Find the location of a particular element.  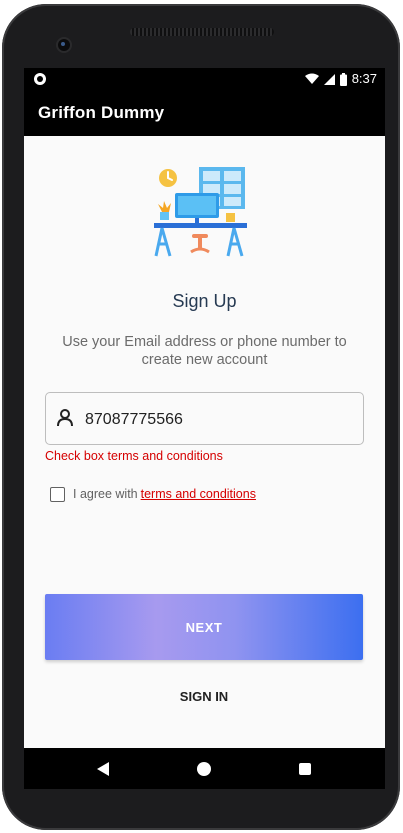

status-icons: 8:37 is located at coordinates (340, 79).